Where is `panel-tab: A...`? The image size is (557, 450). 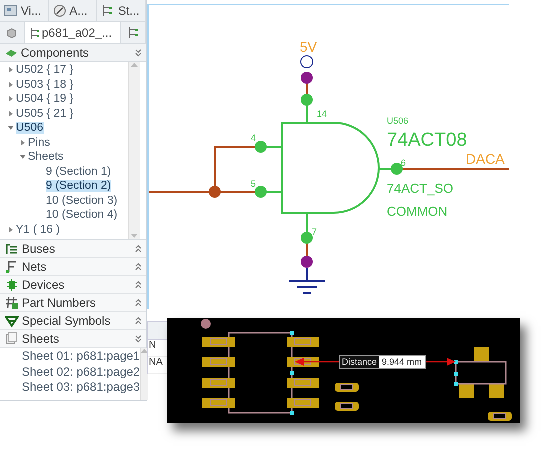 panel-tab: A... is located at coordinates (73, 10).